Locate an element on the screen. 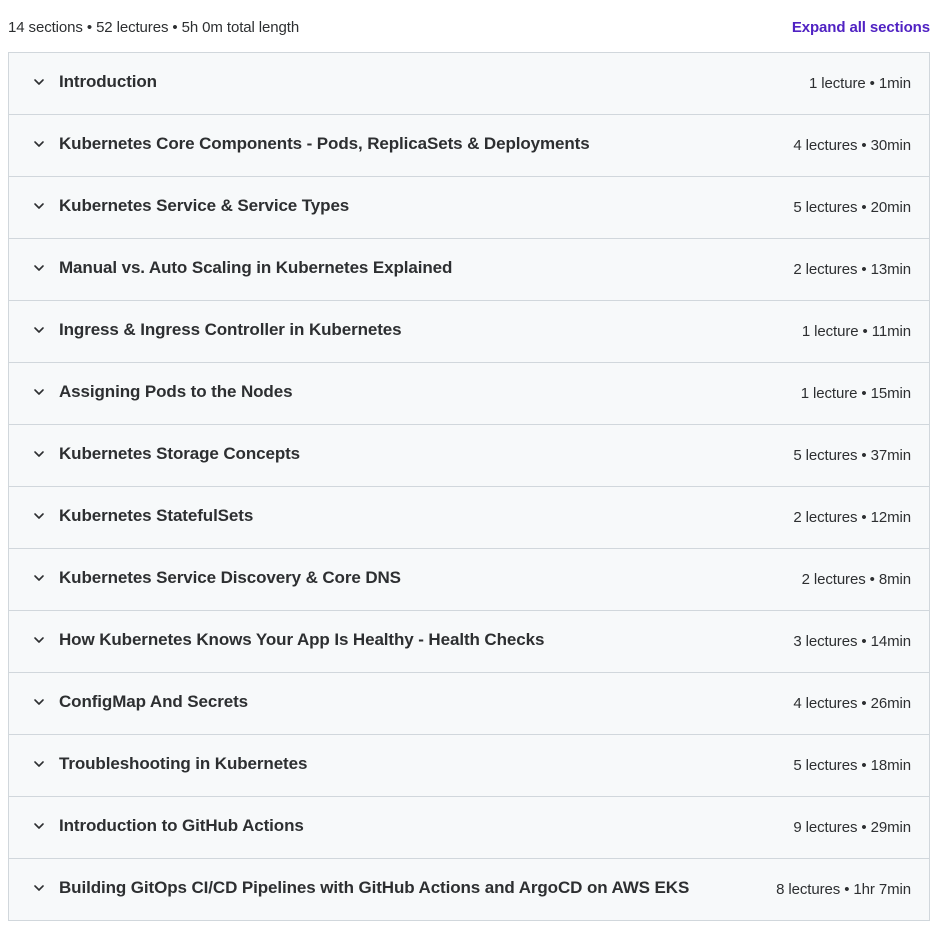 This screenshot has width=936, height=929. section-meta: 2 lectures • 13min is located at coordinates (852, 269).